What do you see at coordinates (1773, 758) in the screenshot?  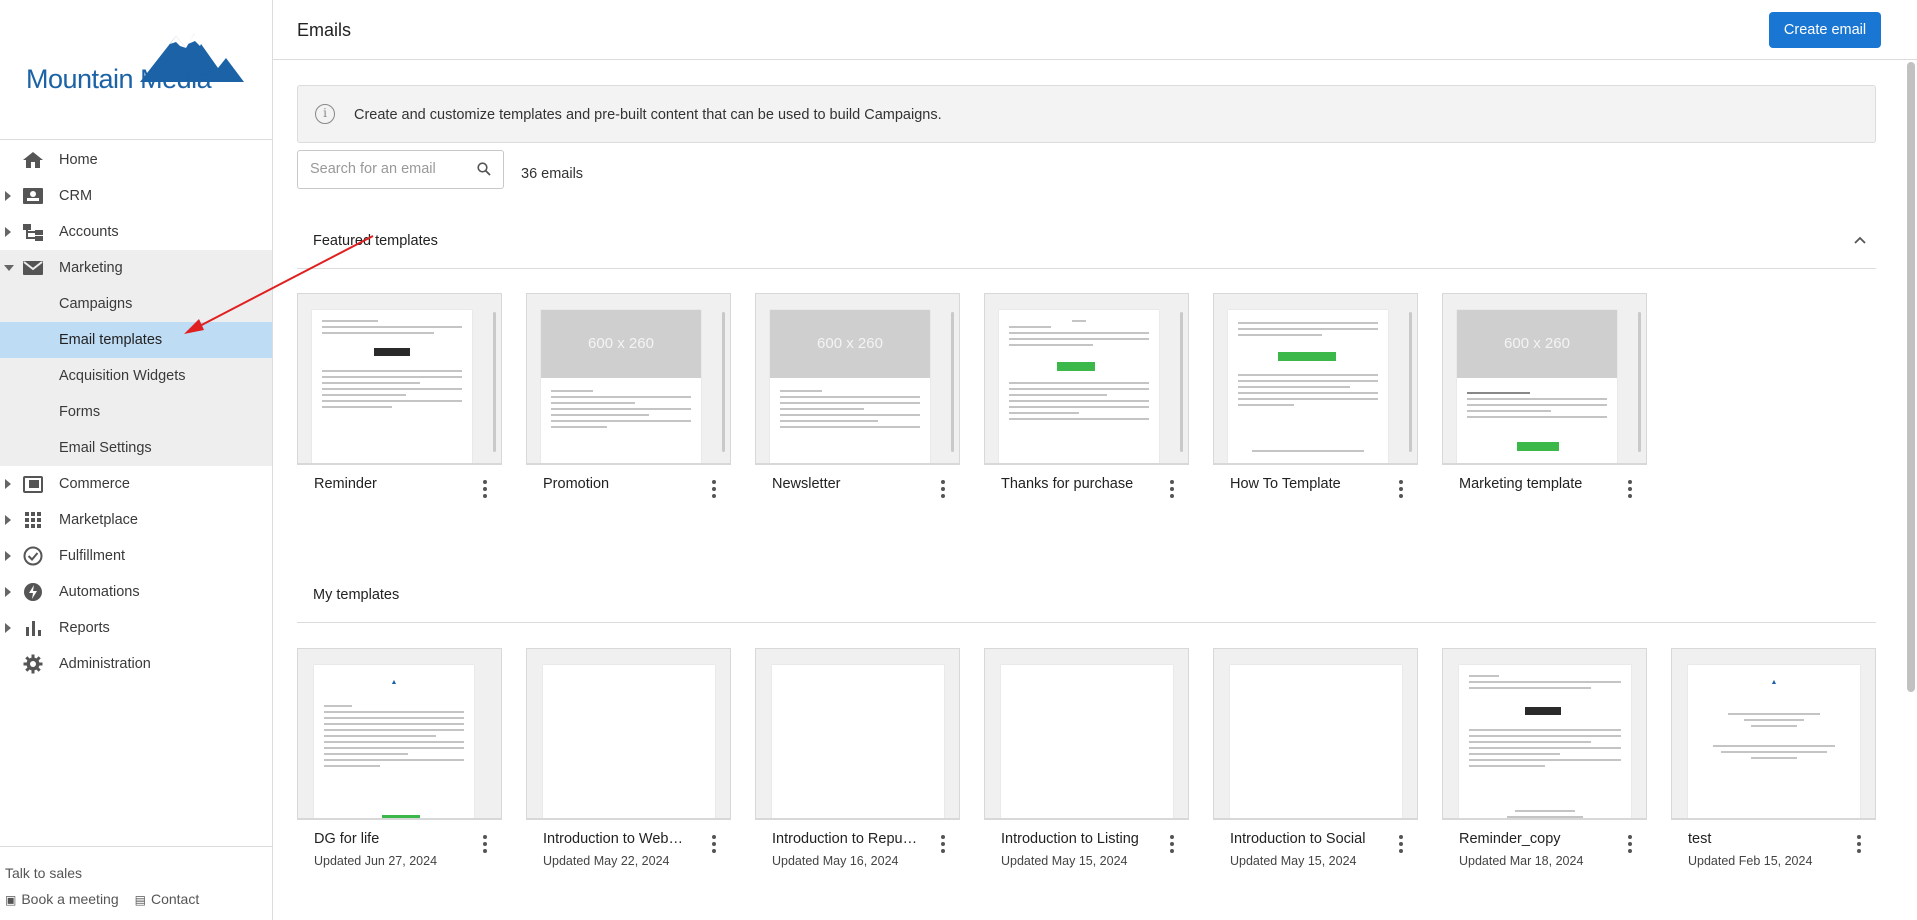 I see `template-card-test: ▲ test Updated Feb 15, 2024` at bounding box center [1773, 758].